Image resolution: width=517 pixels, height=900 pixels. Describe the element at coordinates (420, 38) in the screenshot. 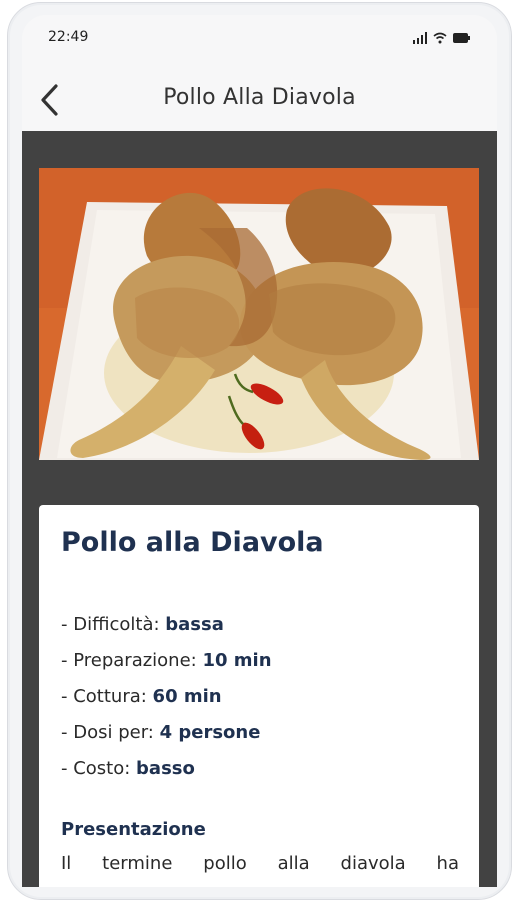

I see `signal-icon` at that location.